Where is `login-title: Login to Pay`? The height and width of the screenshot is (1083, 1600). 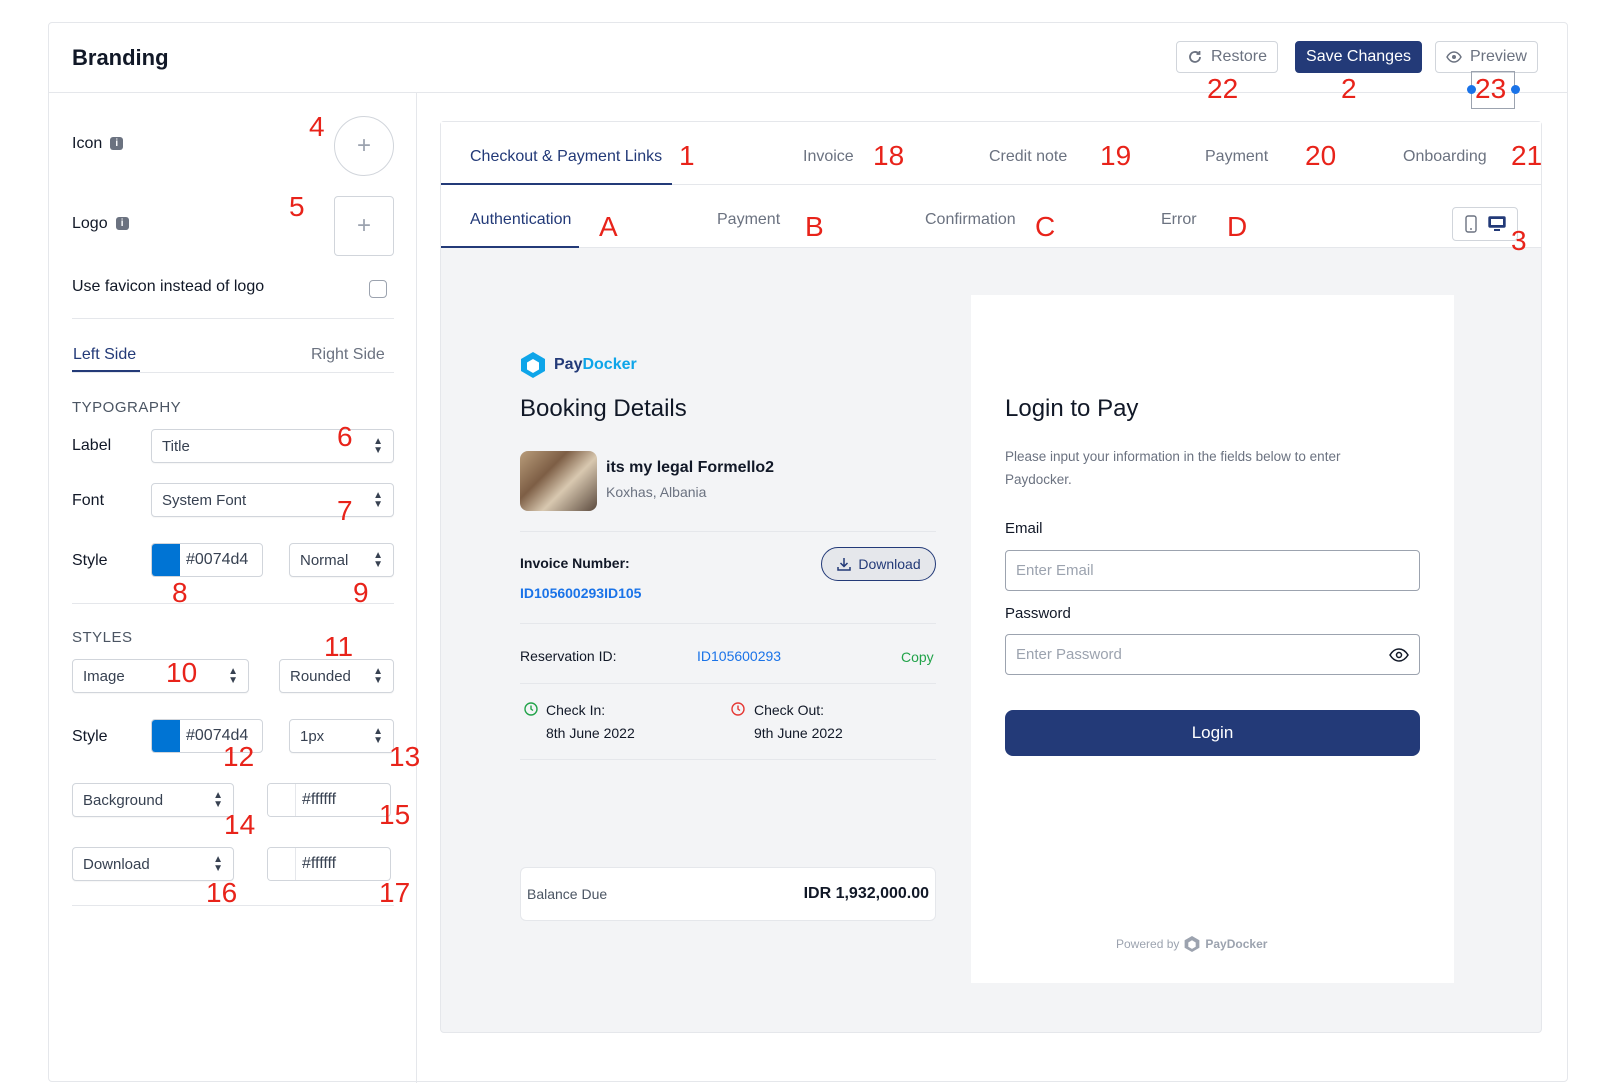 login-title: Login to Pay is located at coordinates (1072, 408).